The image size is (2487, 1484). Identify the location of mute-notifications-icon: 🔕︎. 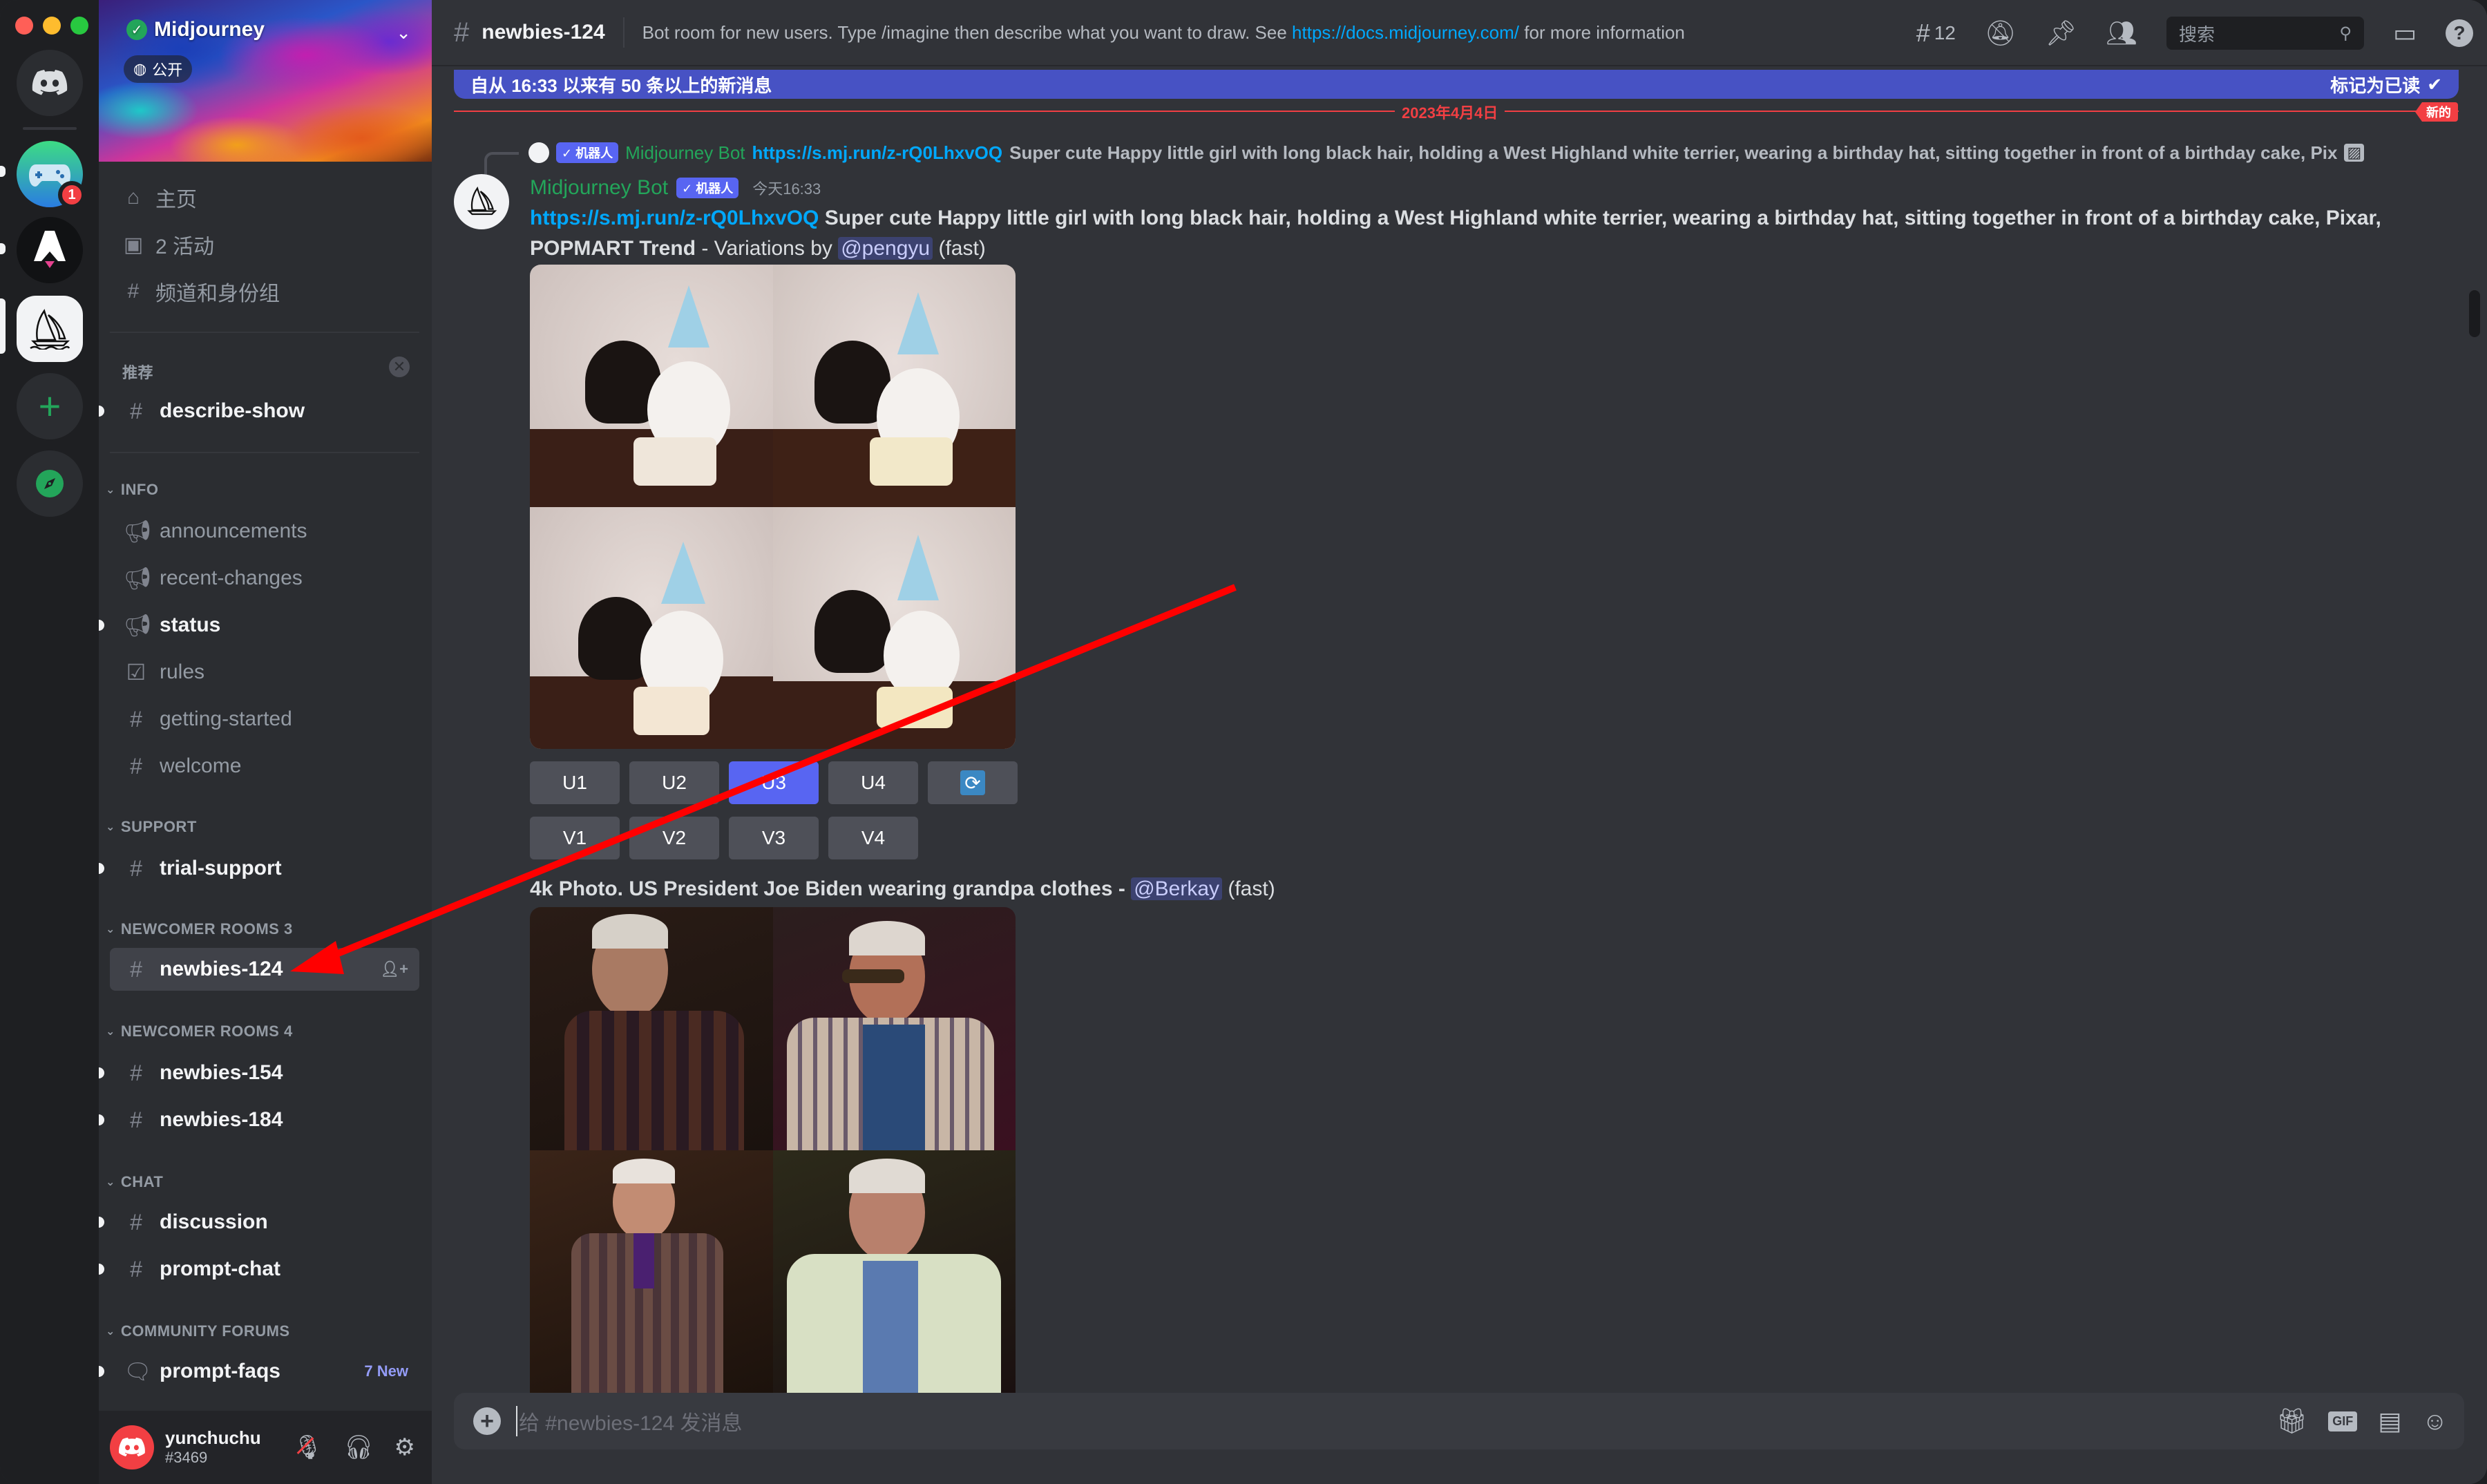
(2001, 33).